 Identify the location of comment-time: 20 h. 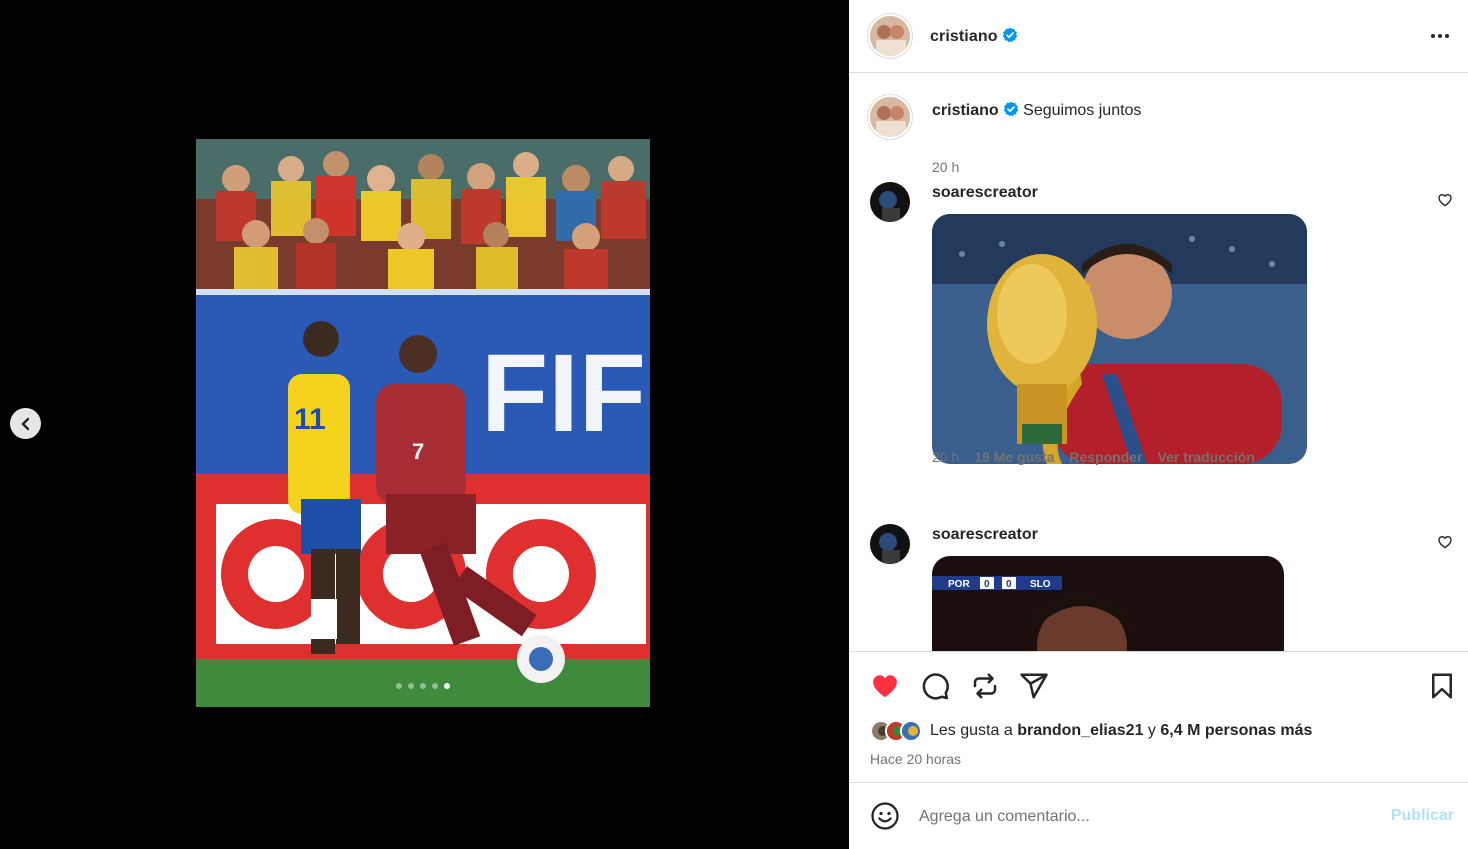
(945, 457).